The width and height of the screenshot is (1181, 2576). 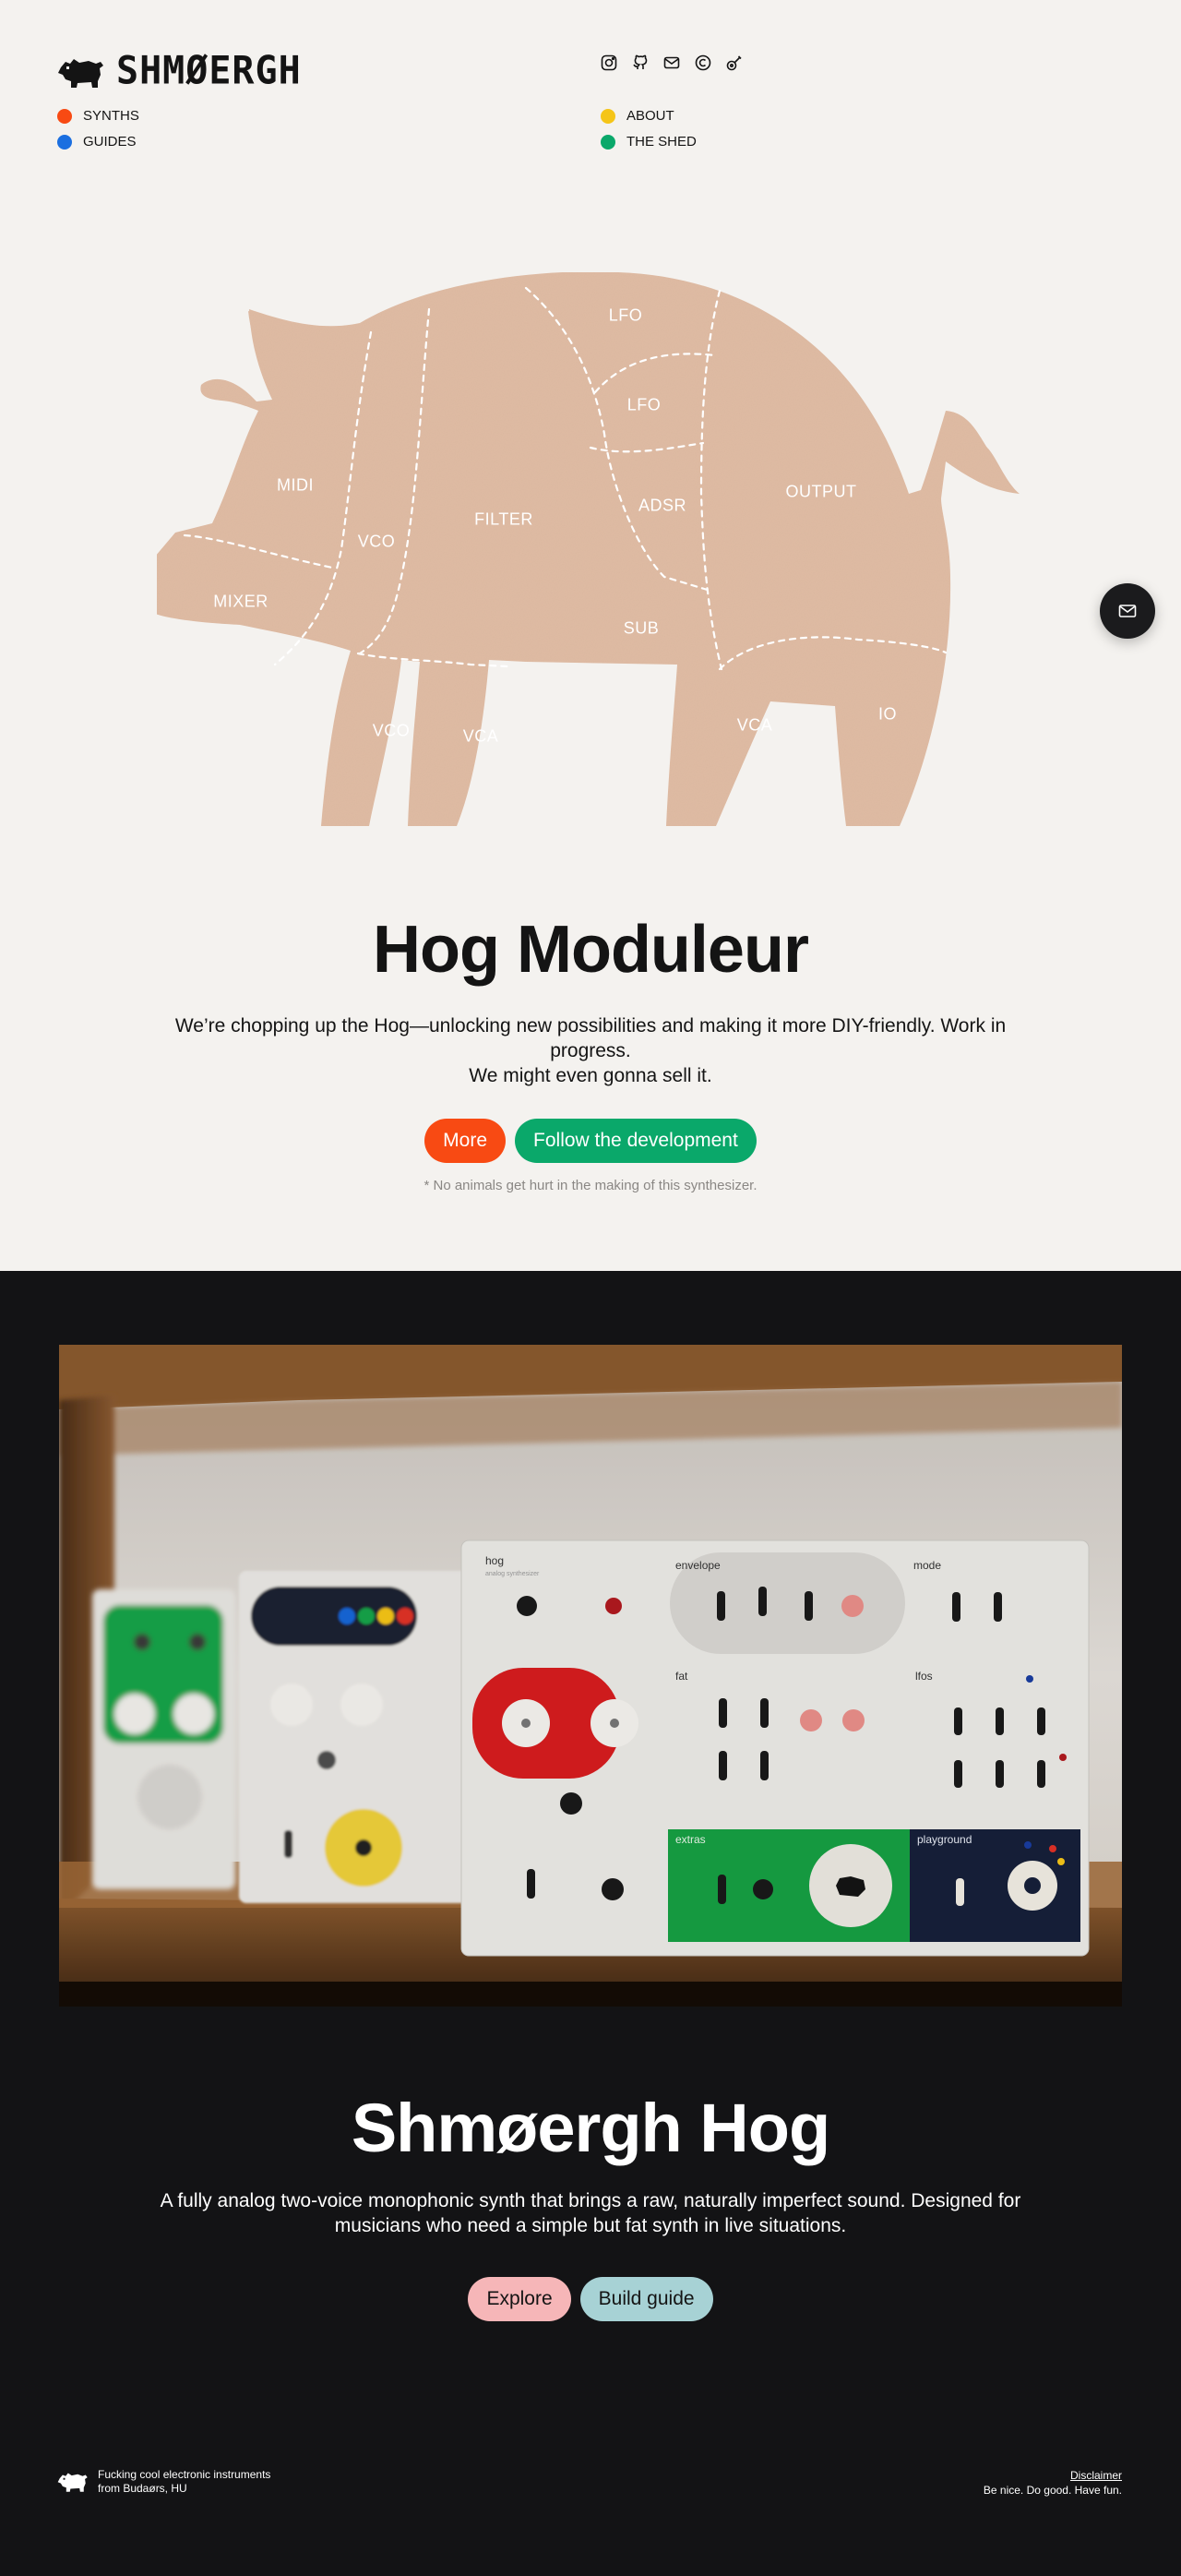 I want to click on footer-right: Disclaimer Be nice. Do good. Have fun., so click(x=1053, y=2483).